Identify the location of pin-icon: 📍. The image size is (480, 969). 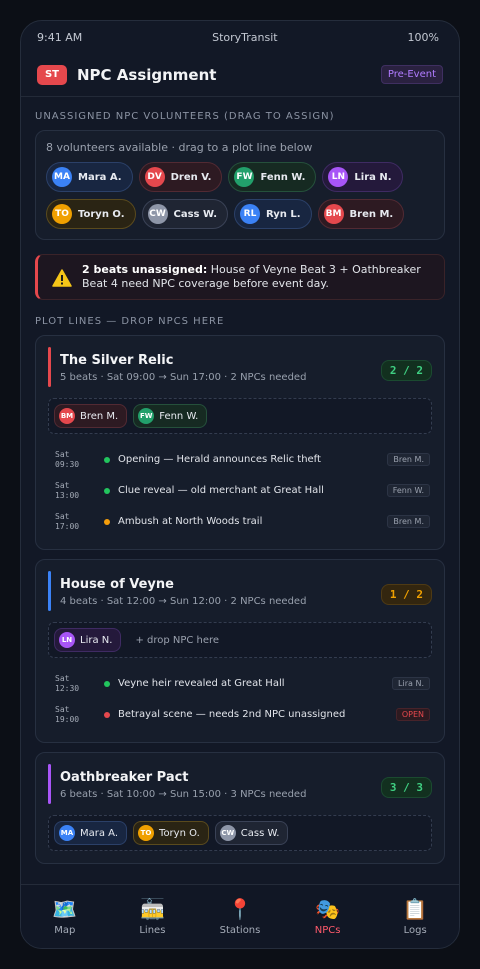
(240, 909).